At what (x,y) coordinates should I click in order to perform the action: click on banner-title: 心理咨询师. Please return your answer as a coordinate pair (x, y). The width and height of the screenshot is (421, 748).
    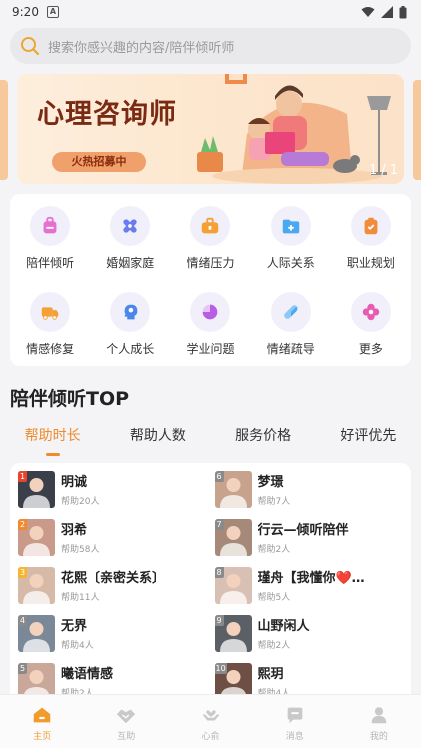
    Looking at the image, I should click on (107, 114).